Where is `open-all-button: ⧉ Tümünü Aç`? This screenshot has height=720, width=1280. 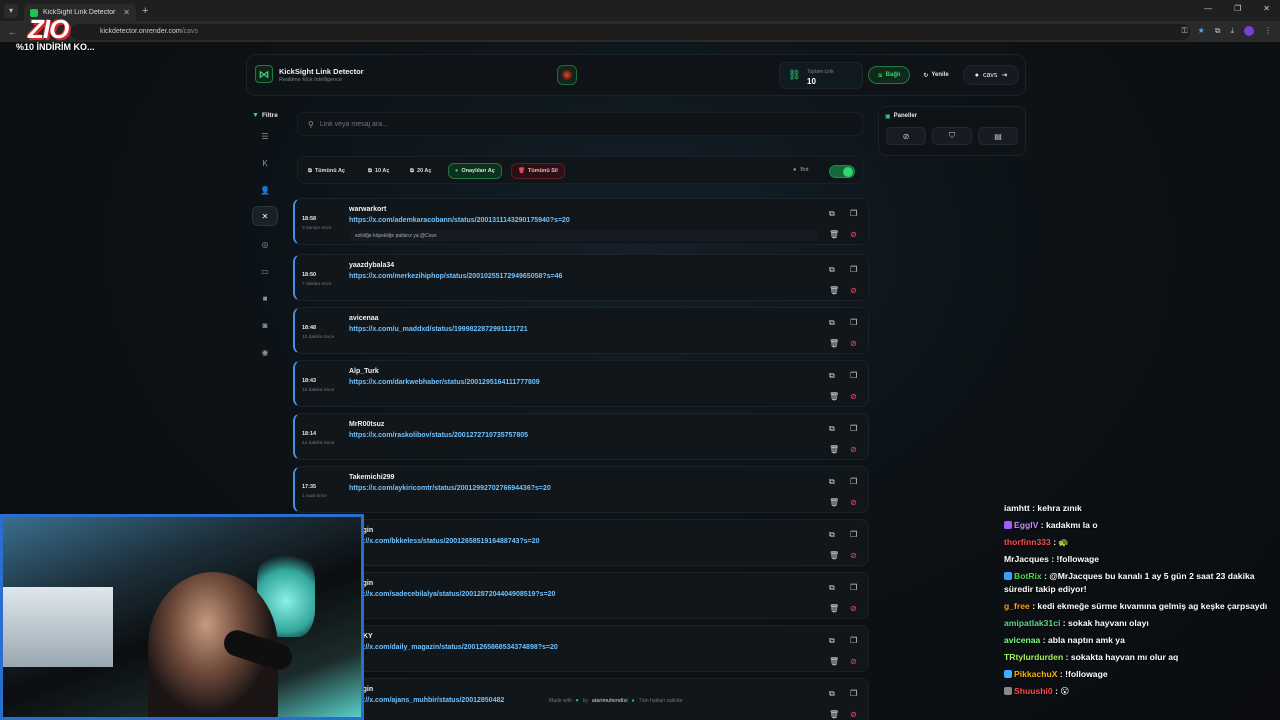 open-all-button: ⧉ Tümünü Aç is located at coordinates (326, 171).